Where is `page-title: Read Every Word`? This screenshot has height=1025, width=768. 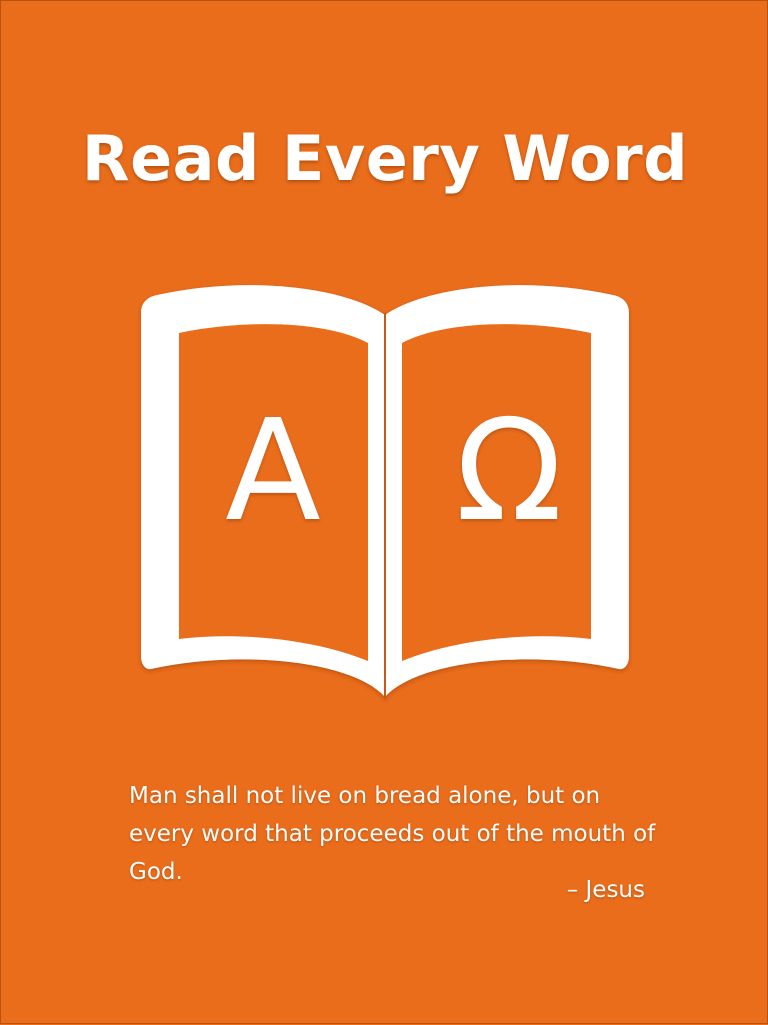
page-title: Read Every Word is located at coordinates (385, 158).